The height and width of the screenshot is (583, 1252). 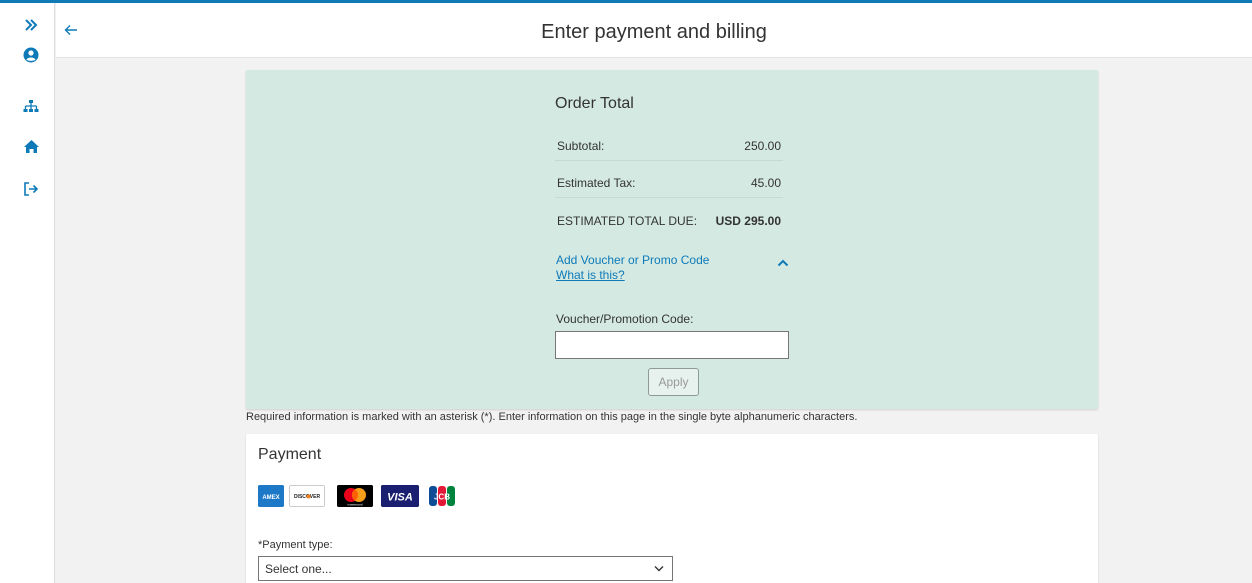 I want to click on visa-card-icon: VISA, so click(x=400, y=496).